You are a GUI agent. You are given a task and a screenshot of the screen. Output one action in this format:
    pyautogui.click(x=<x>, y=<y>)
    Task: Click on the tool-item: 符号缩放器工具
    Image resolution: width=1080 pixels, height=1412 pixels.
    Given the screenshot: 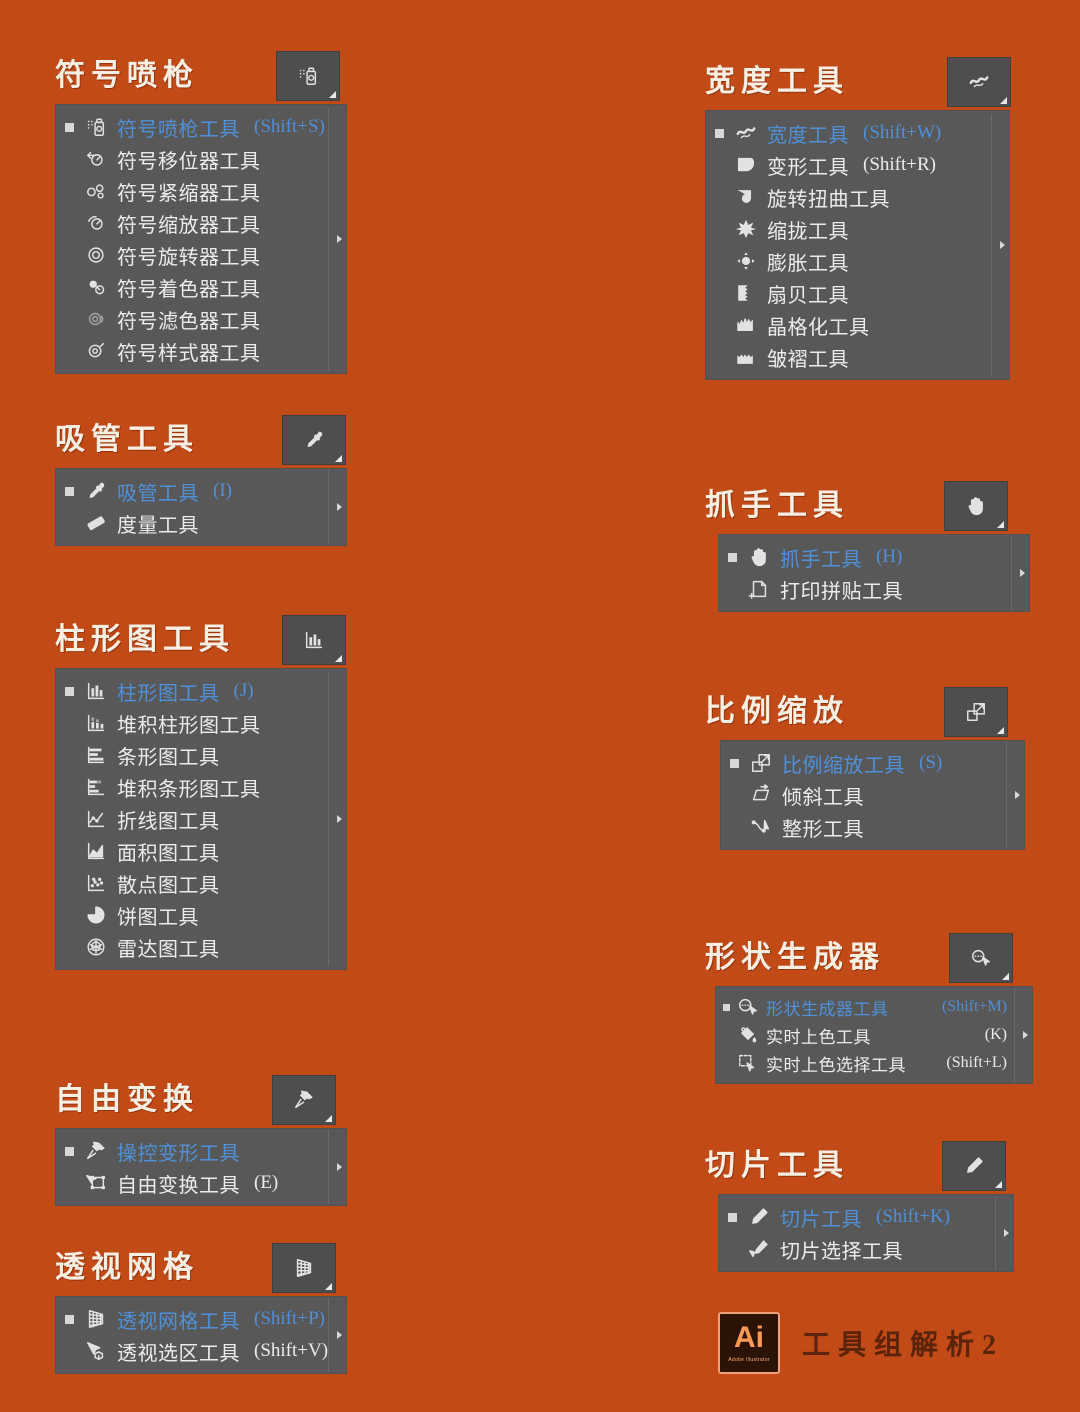 What is the action you would take?
    pyautogui.click(x=201, y=223)
    